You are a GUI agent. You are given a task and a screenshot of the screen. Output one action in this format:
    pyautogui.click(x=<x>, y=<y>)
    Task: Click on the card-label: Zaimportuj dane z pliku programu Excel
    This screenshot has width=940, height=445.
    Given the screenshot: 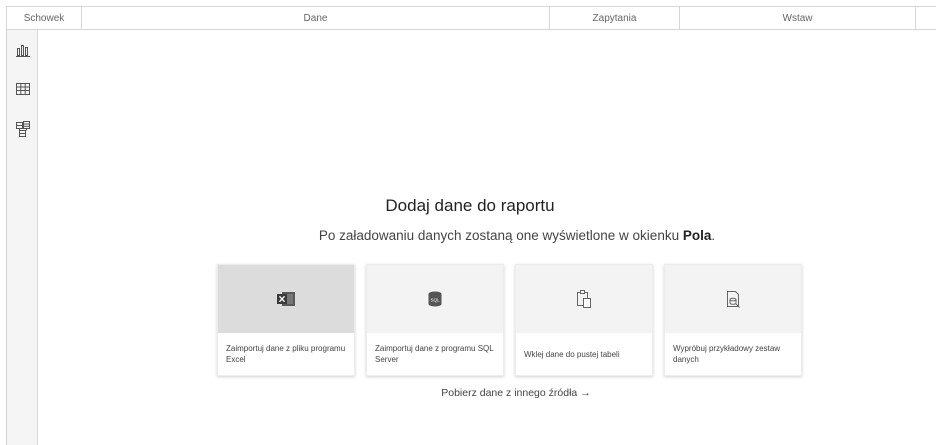 What is the action you would take?
    pyautogui.click(x=286, y=354)
    